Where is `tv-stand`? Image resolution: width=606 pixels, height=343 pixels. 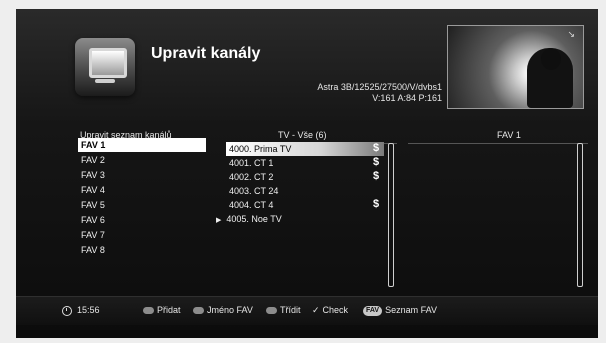
tv-stand is located at coordinates (105, 81).